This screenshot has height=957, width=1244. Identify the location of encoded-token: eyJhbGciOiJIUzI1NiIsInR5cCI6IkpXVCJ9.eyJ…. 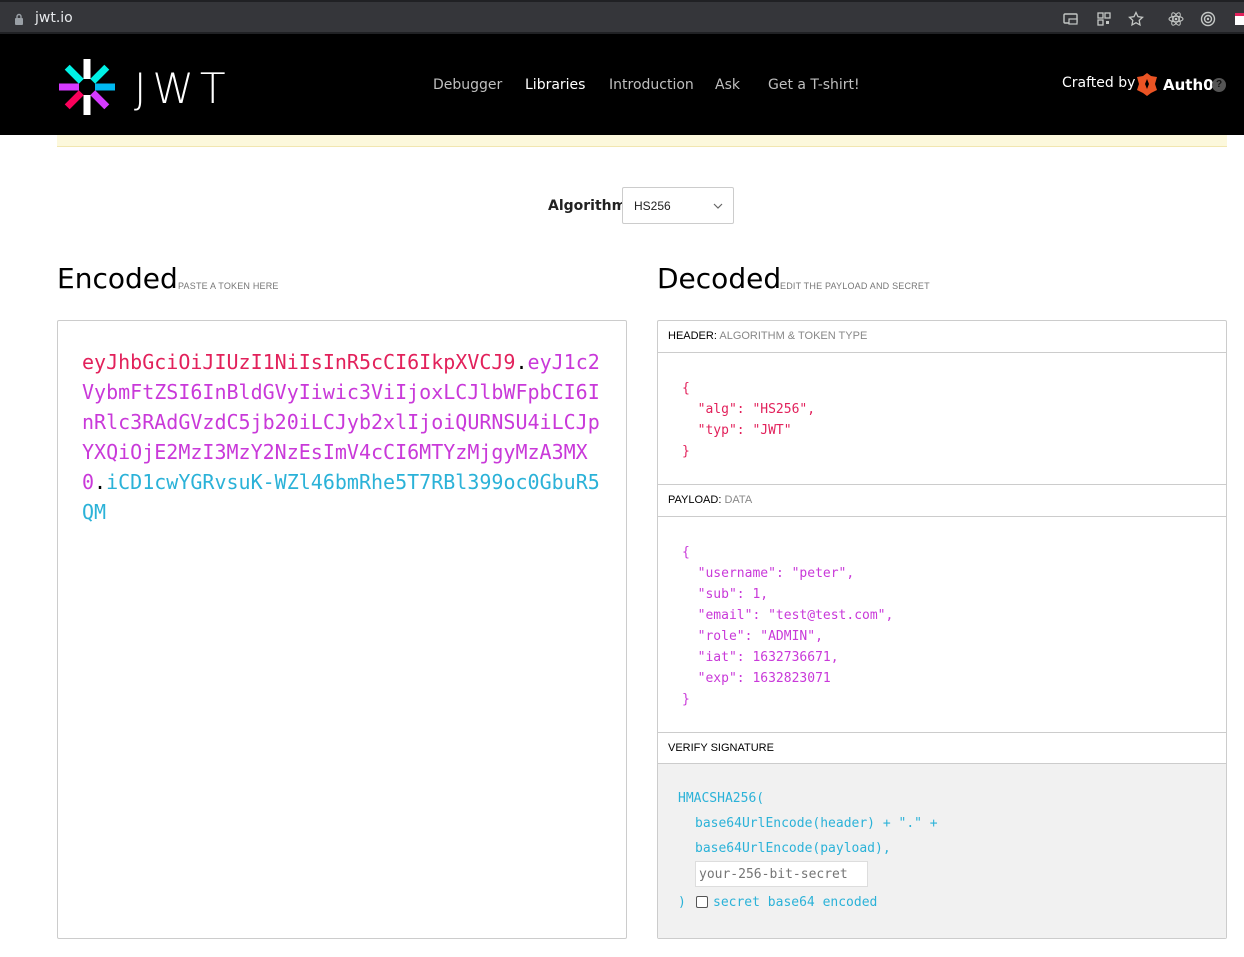
(342, 437).